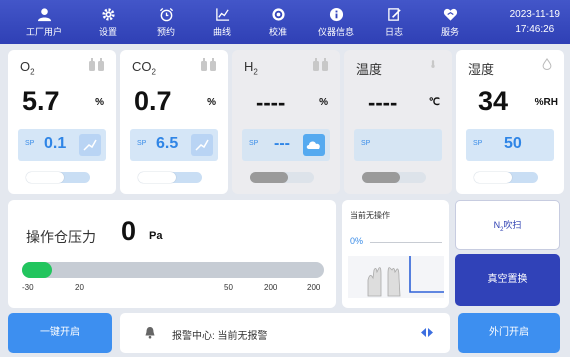 The width and height of the screenshot is (570, 357). What do you see at coordinates (129, 231) in the screenshot?
I see `pressure-value: 0` at bounding box center [129, 231].